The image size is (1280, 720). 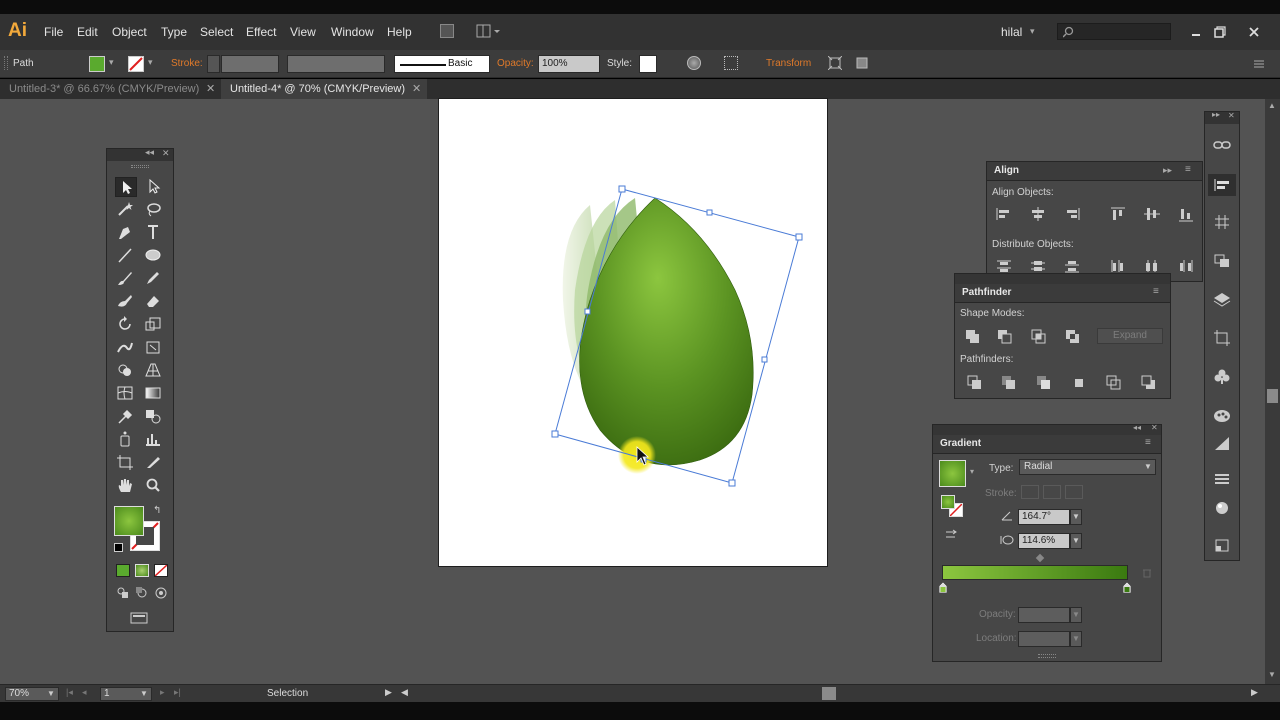 I want to click on divide-icon, so click(x=975, y=382).